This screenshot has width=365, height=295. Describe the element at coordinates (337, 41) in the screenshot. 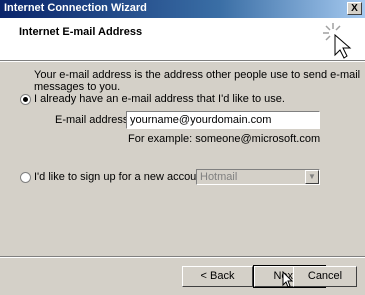

I see `wizard-cursor-icon` at that location.